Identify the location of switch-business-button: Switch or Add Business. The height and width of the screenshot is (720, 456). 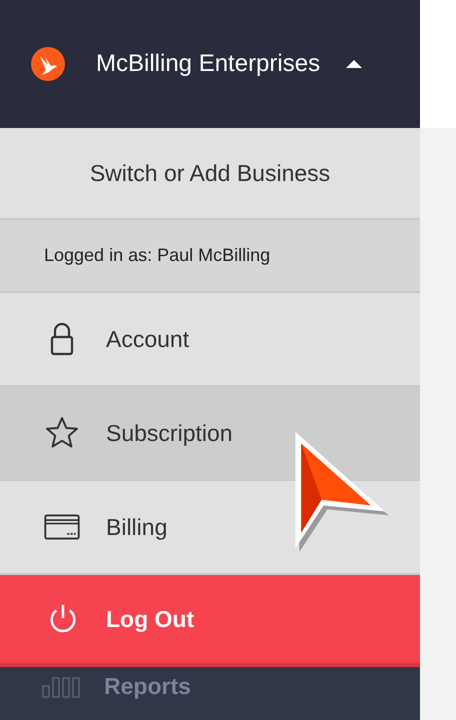
(210, 174).